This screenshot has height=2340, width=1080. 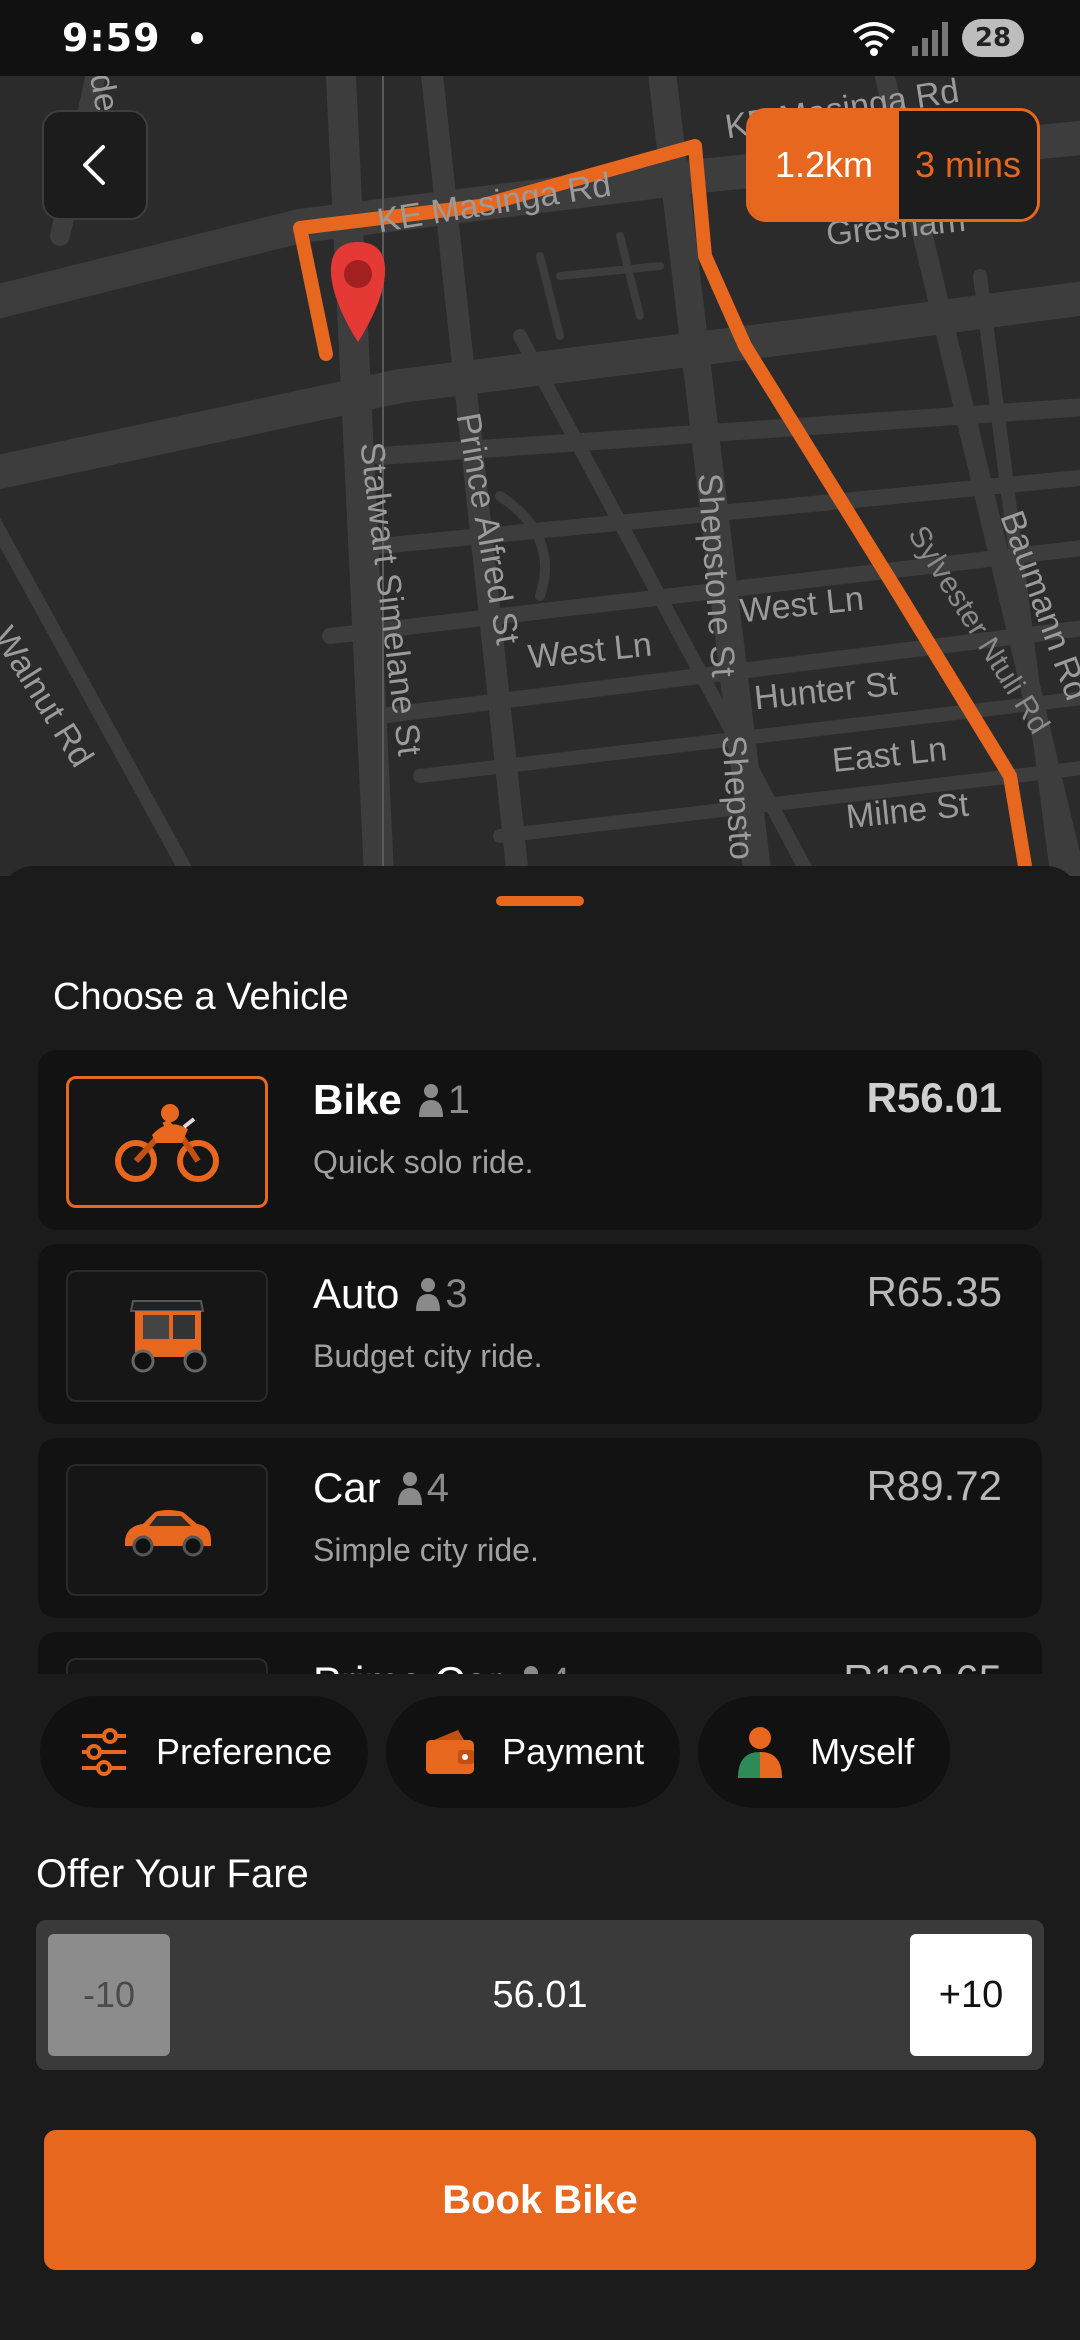 What do you see at coordinates (357, 1099) in the screenshot?
I see `vehicle-name: Bike` at bounding box center [357, 1099].